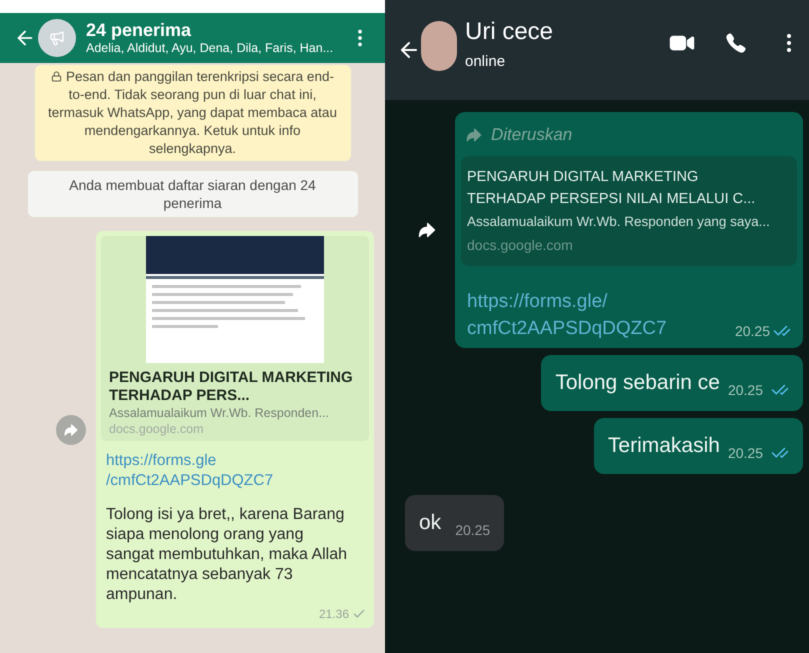 The image size is (809, 653). Describe the element at coordinates (637, 383) in the screenshot. I see `message-text: Tolong sebarin ce` at that location.